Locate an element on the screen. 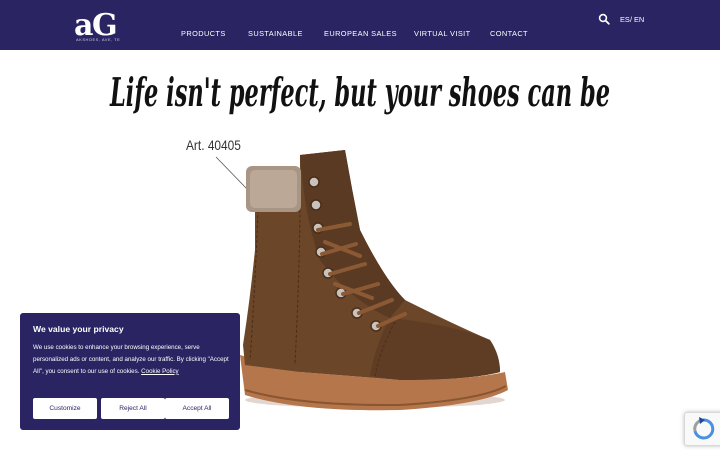 The width and height of the screenshot is (720, 450). recaptcha-icon is located at coordinates (704, 428).